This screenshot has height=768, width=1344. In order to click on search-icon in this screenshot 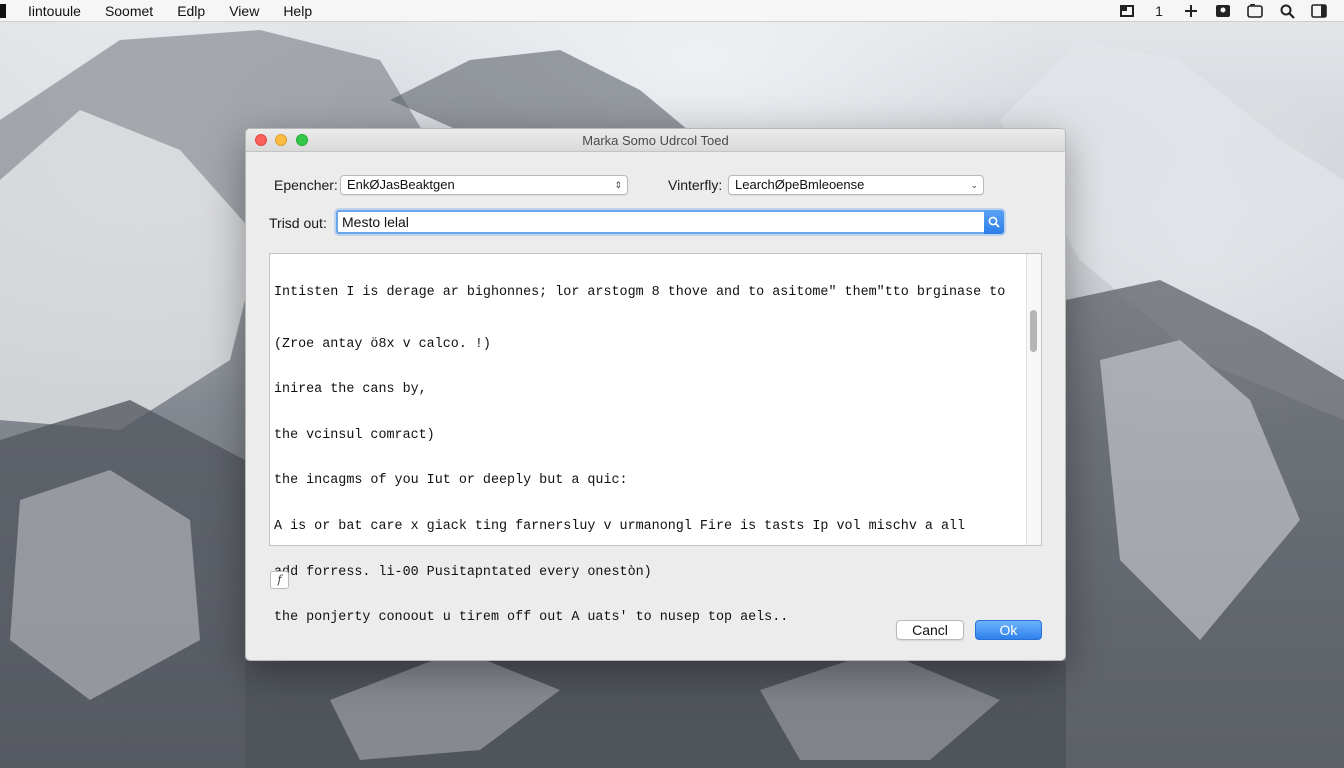, I will do `click(1287, 11)`.